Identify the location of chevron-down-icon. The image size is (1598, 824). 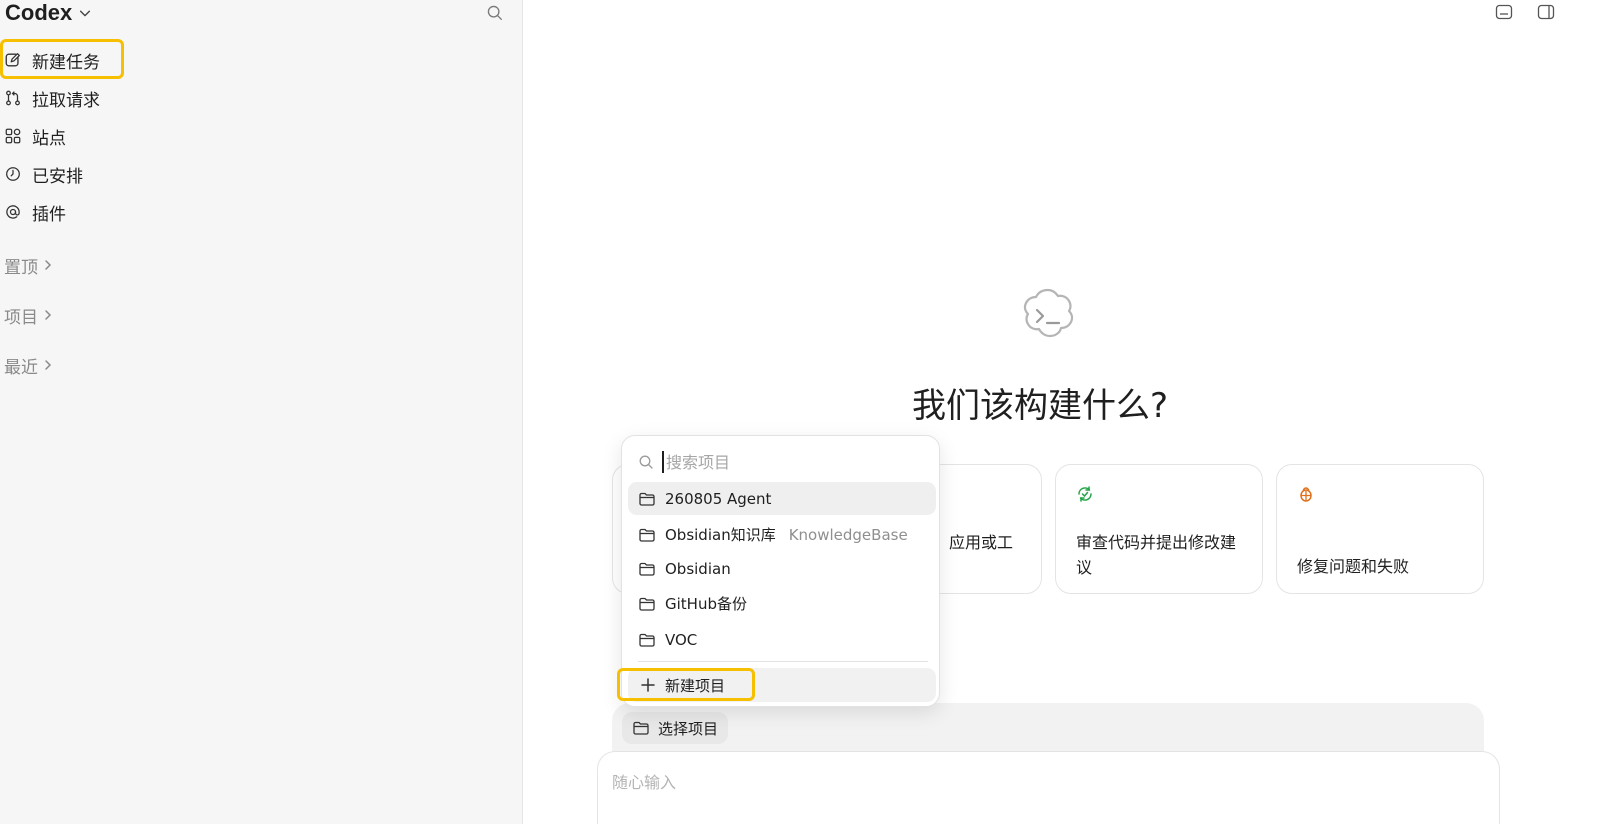
(85, 13).